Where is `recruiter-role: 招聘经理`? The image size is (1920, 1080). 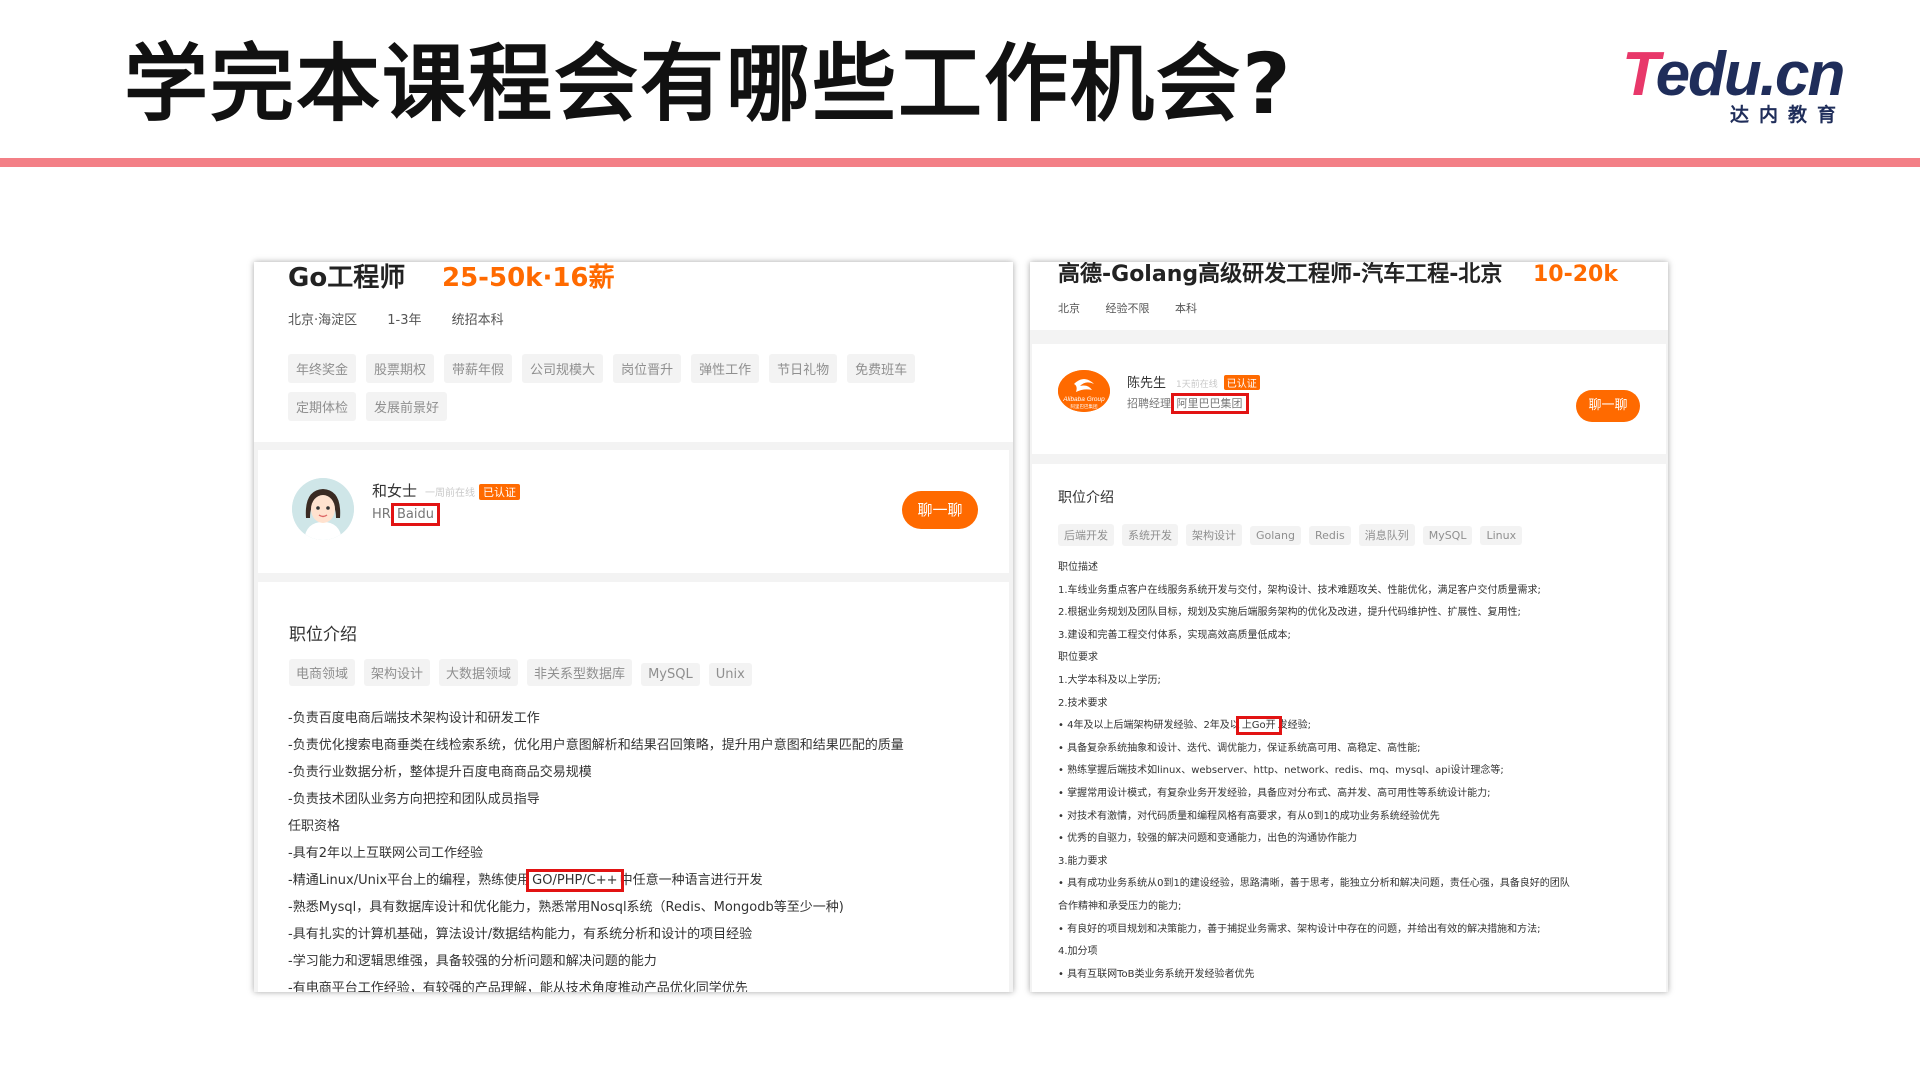 recruiter-role: 招聘经理 is located at coordinates (1149, 403).